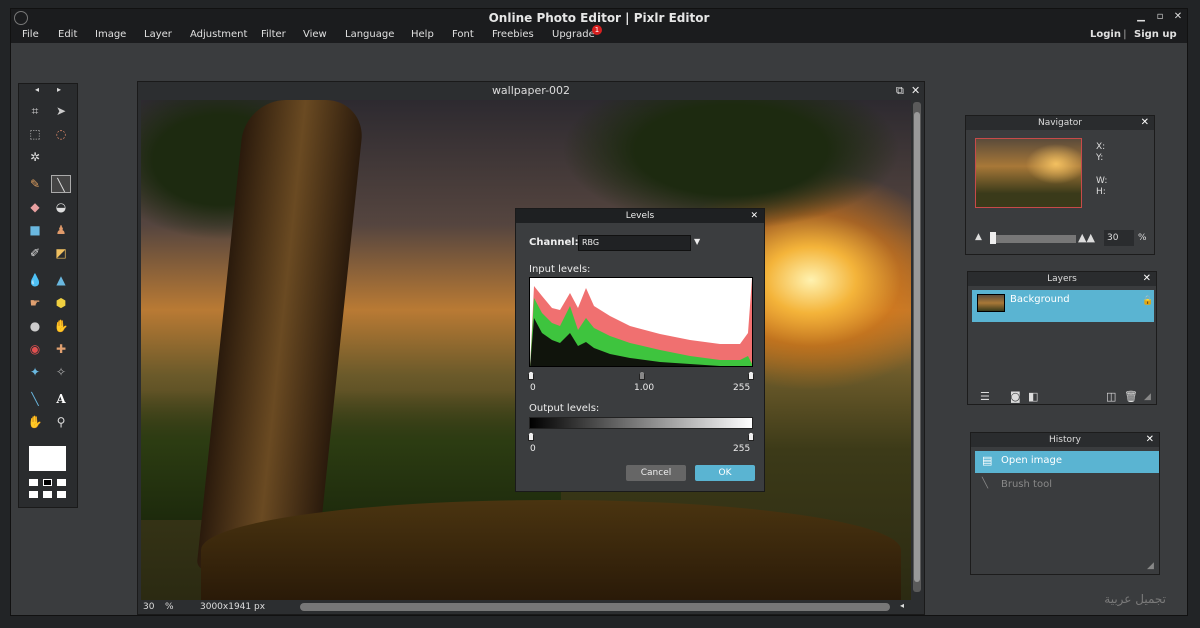 This screenshot has width=1200, height=628. I want to click on maximize-icon: ▫, so click(1160, 17).